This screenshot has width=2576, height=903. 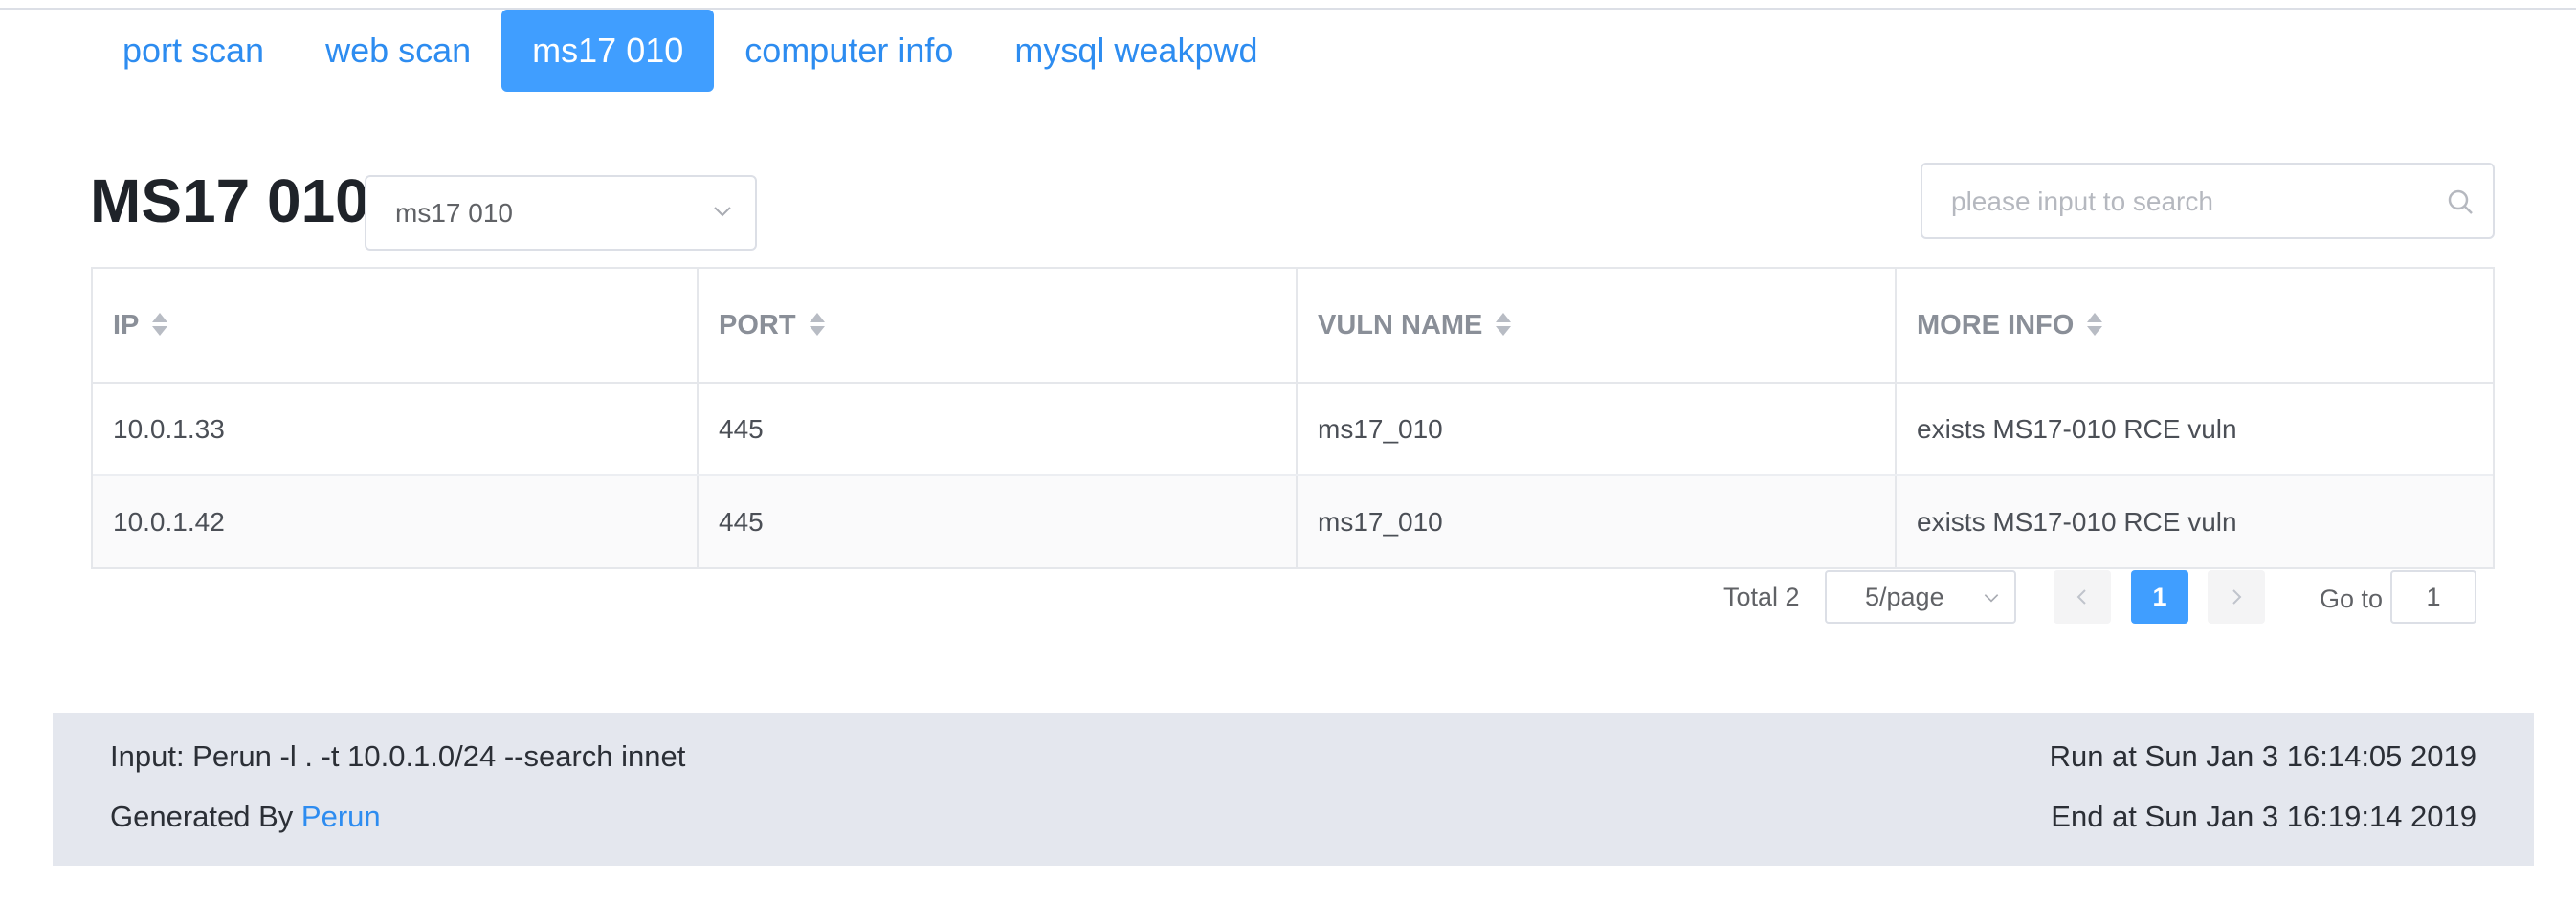 I want to click on page-number-button: 1, so click(x=2159, y=597).